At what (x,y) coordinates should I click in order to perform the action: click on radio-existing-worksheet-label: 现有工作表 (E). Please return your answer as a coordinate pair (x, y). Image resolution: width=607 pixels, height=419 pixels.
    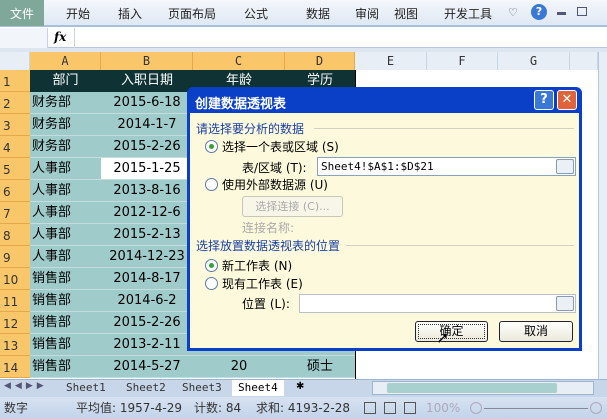
    Looking at the image, I should click on (262, 283).